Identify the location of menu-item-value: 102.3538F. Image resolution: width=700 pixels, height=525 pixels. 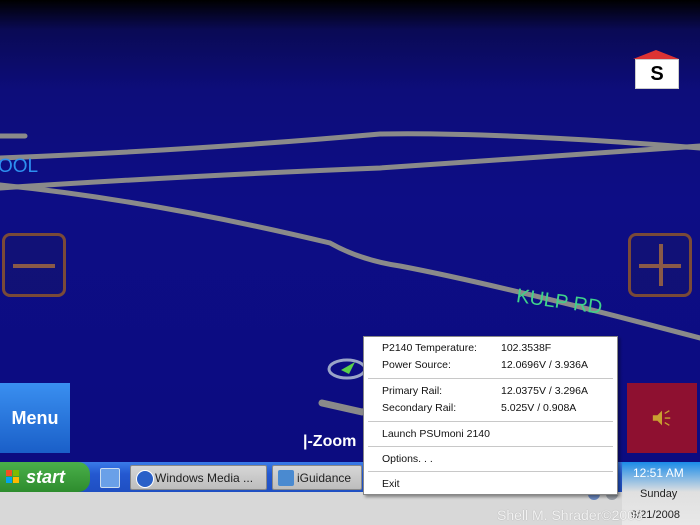
(526, 348).